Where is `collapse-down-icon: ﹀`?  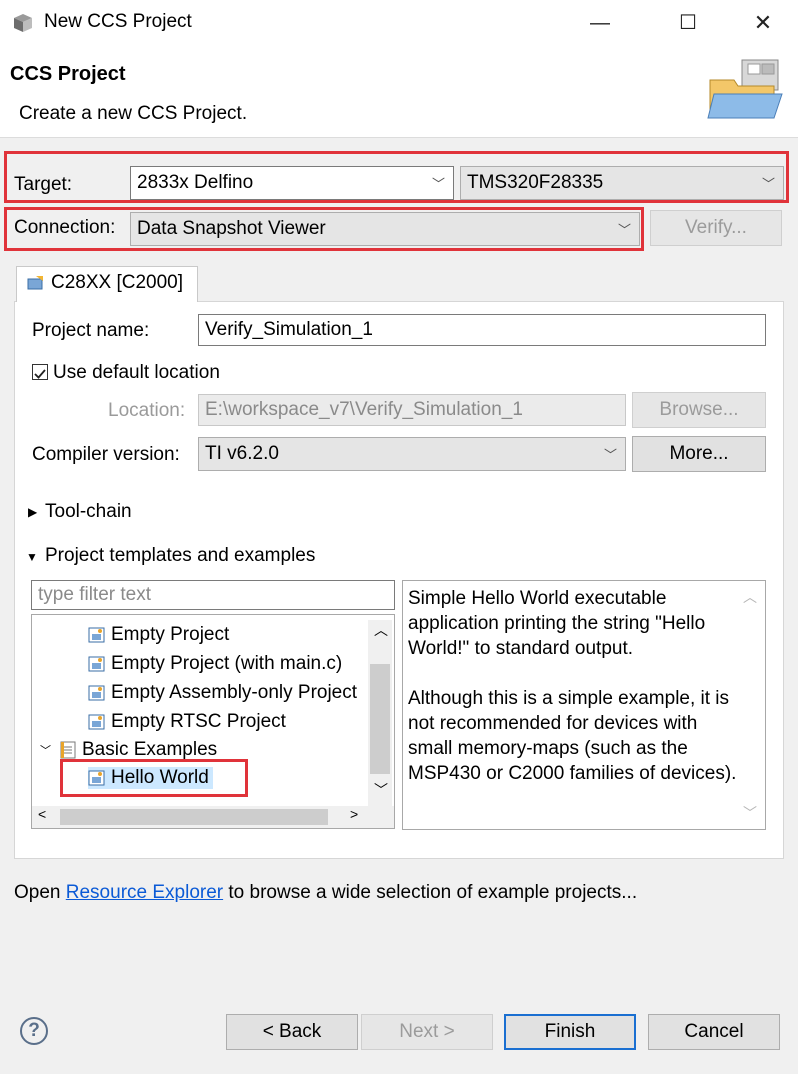 collapse-down-icon: ﹀ is located at coordinates (45, 750).